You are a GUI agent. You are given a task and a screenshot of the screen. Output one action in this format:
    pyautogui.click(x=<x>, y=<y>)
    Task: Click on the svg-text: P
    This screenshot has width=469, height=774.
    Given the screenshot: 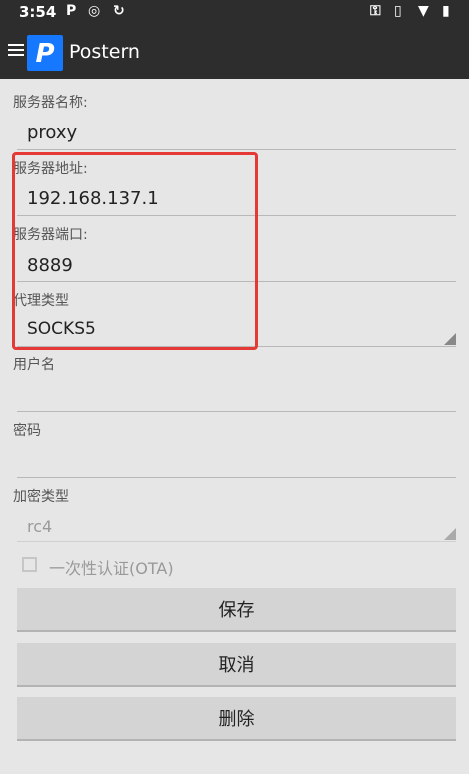 What is the action you would take?
    pyautogui.click(x=44, y=54)
    